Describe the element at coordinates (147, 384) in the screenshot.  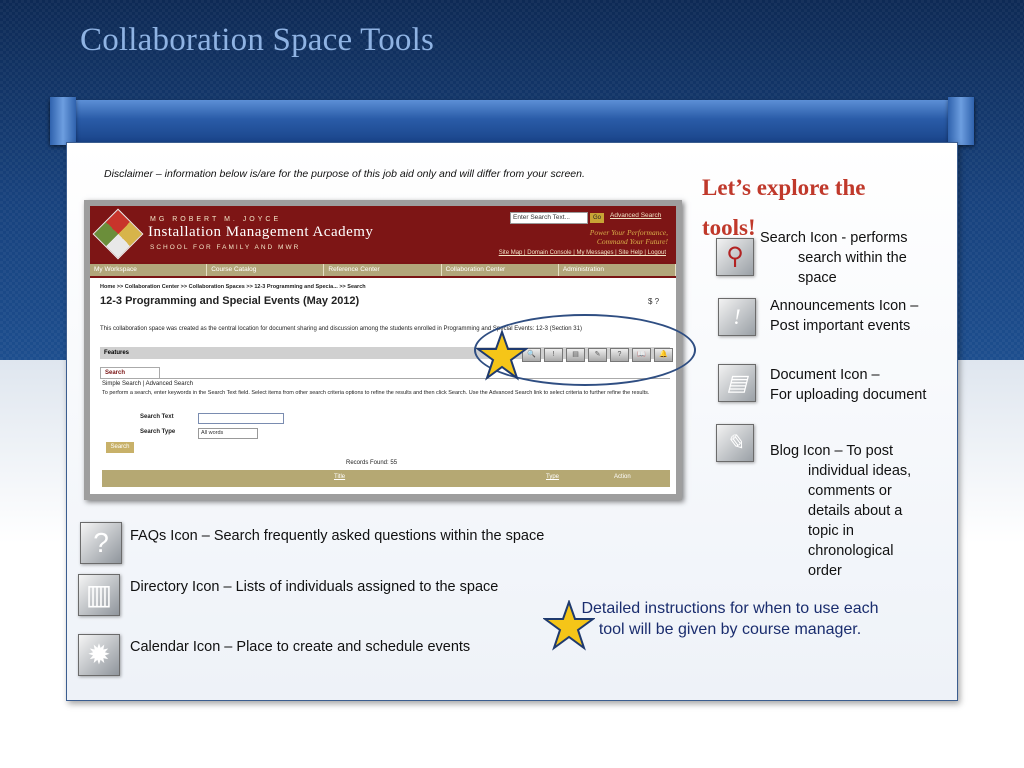
I see `search-mode-links: Simple Search | Advanced Search` at that location.